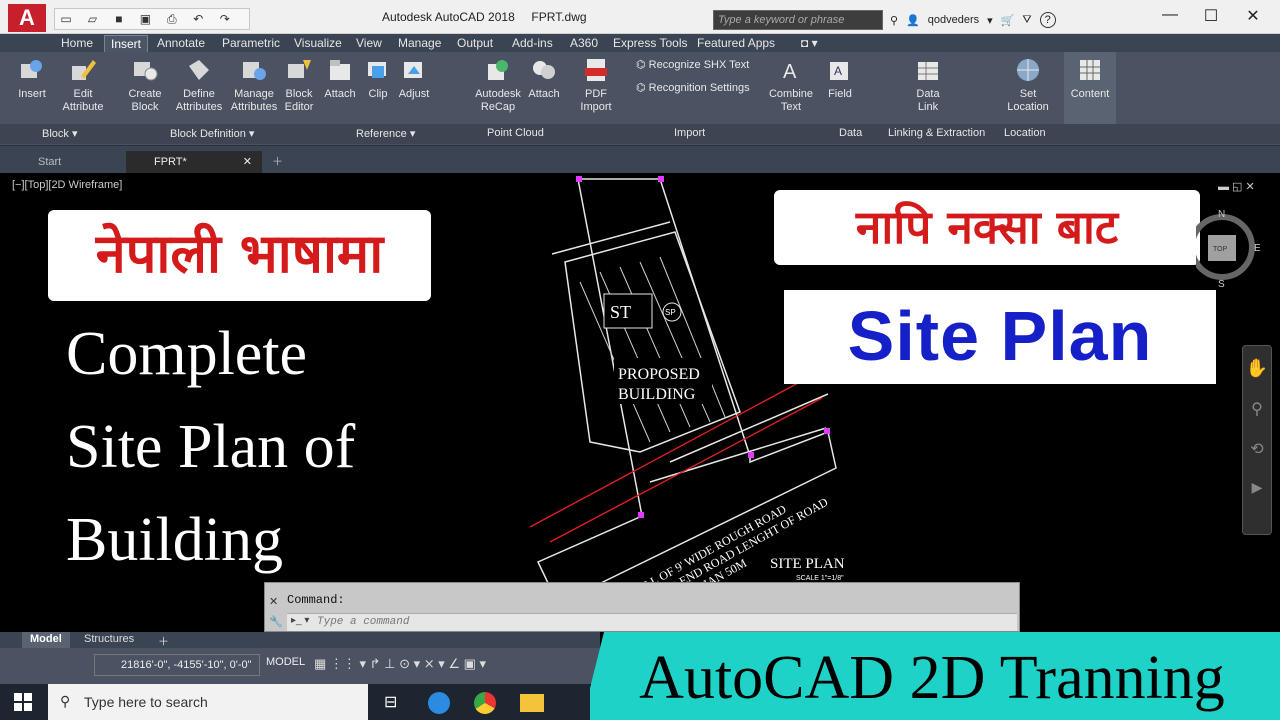 This screenshot has width=1280, height=720. Describe the element at coordinates (369, 43) in the screenshot. I see `tab-view: View` at that location.